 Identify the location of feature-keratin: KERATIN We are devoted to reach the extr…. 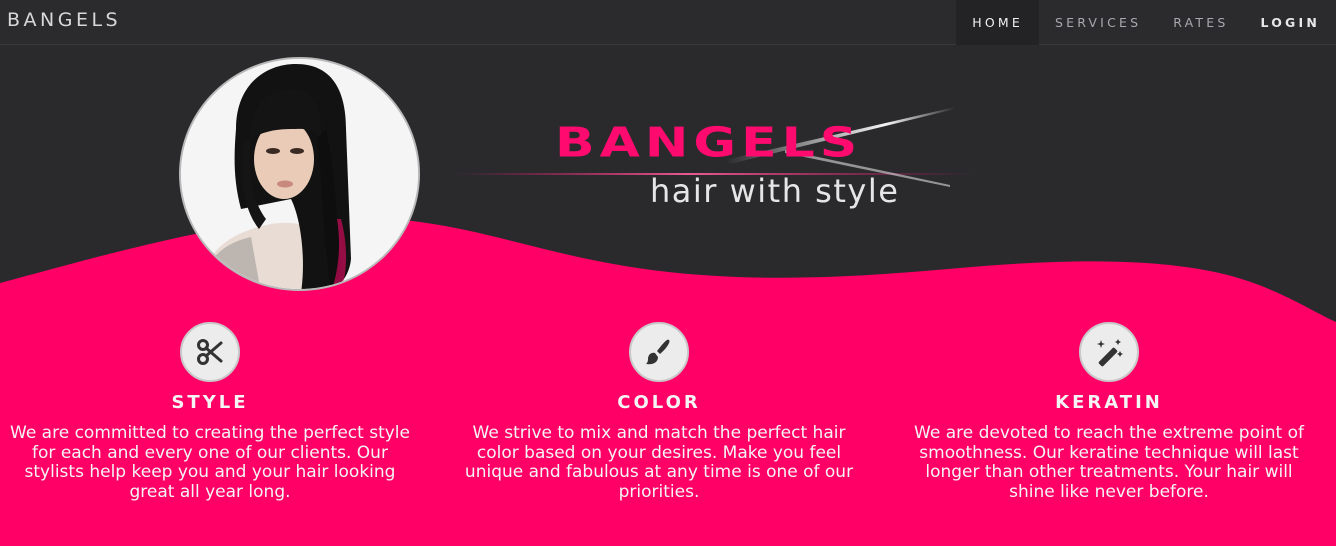
(1109, 412).